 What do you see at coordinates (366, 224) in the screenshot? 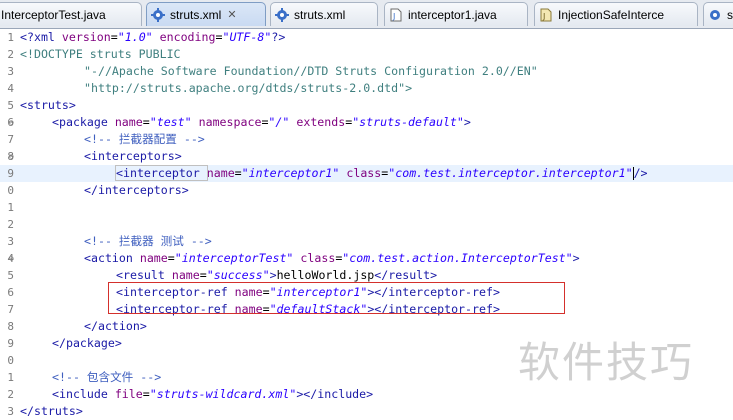
I see `code-line: 2` at bounding box center [366, 224].